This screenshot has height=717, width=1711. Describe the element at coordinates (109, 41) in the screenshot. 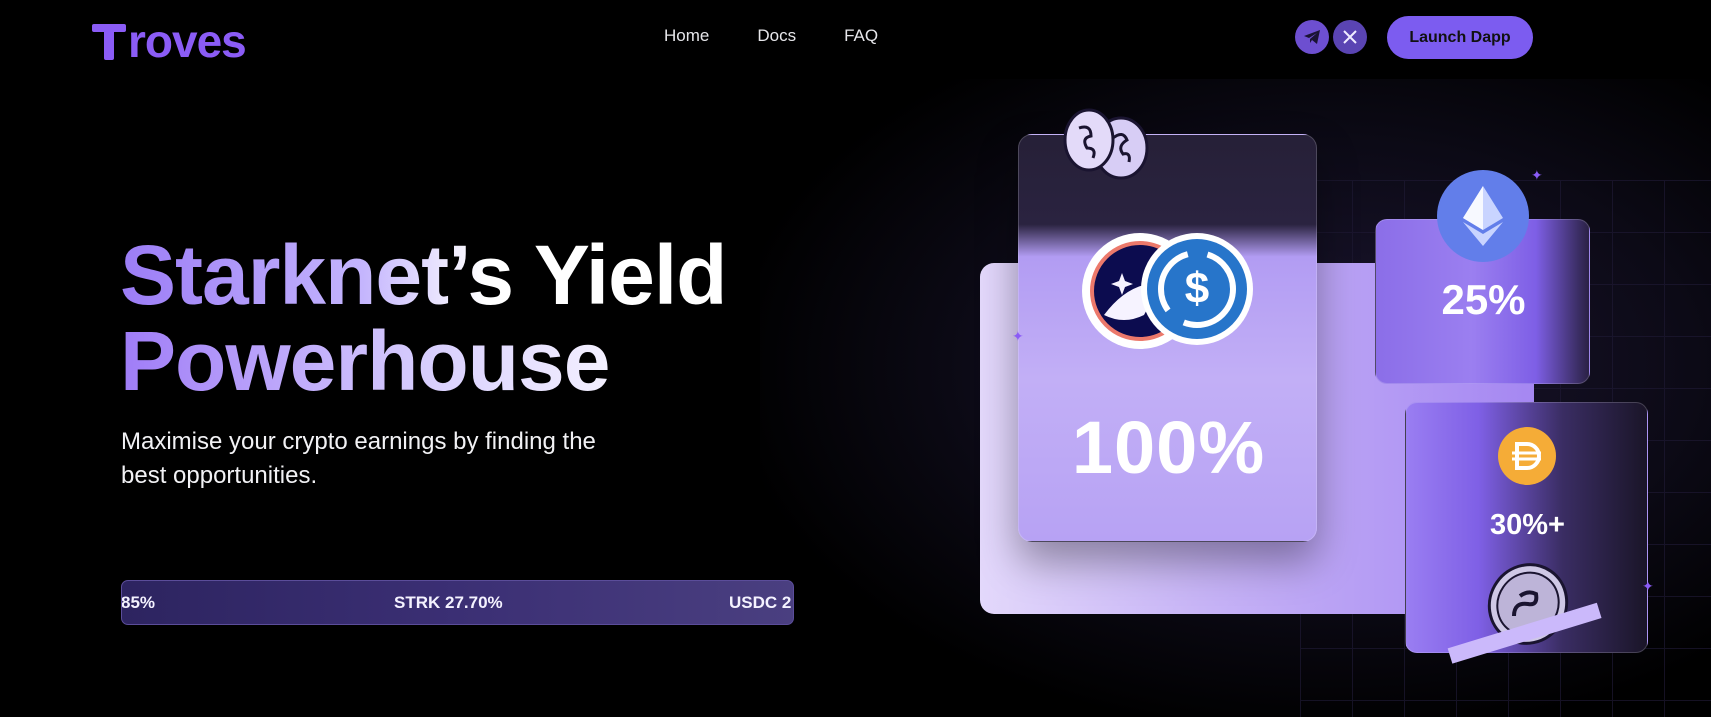

I see `logo-mark-icon` at that location.